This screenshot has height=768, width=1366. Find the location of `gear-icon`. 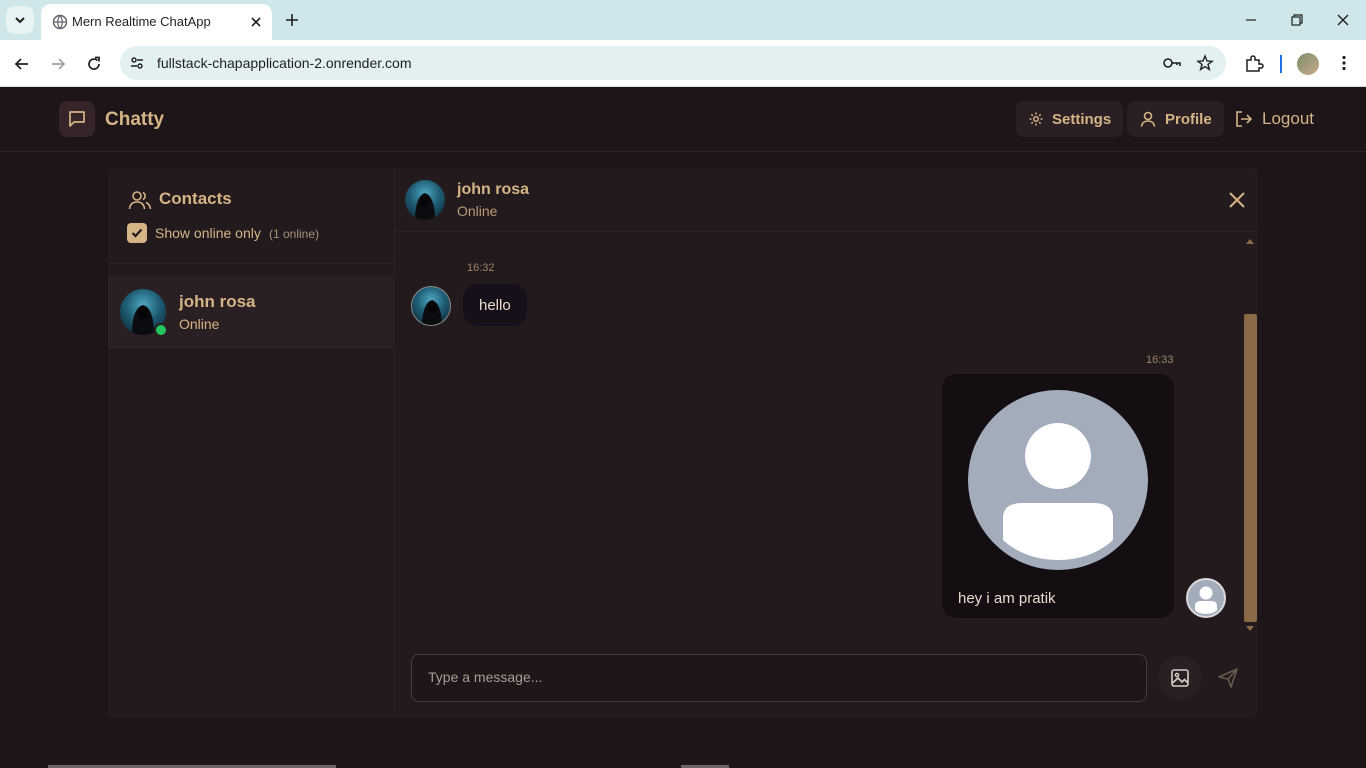

gear-icon is located at coordinates (1036, 119).